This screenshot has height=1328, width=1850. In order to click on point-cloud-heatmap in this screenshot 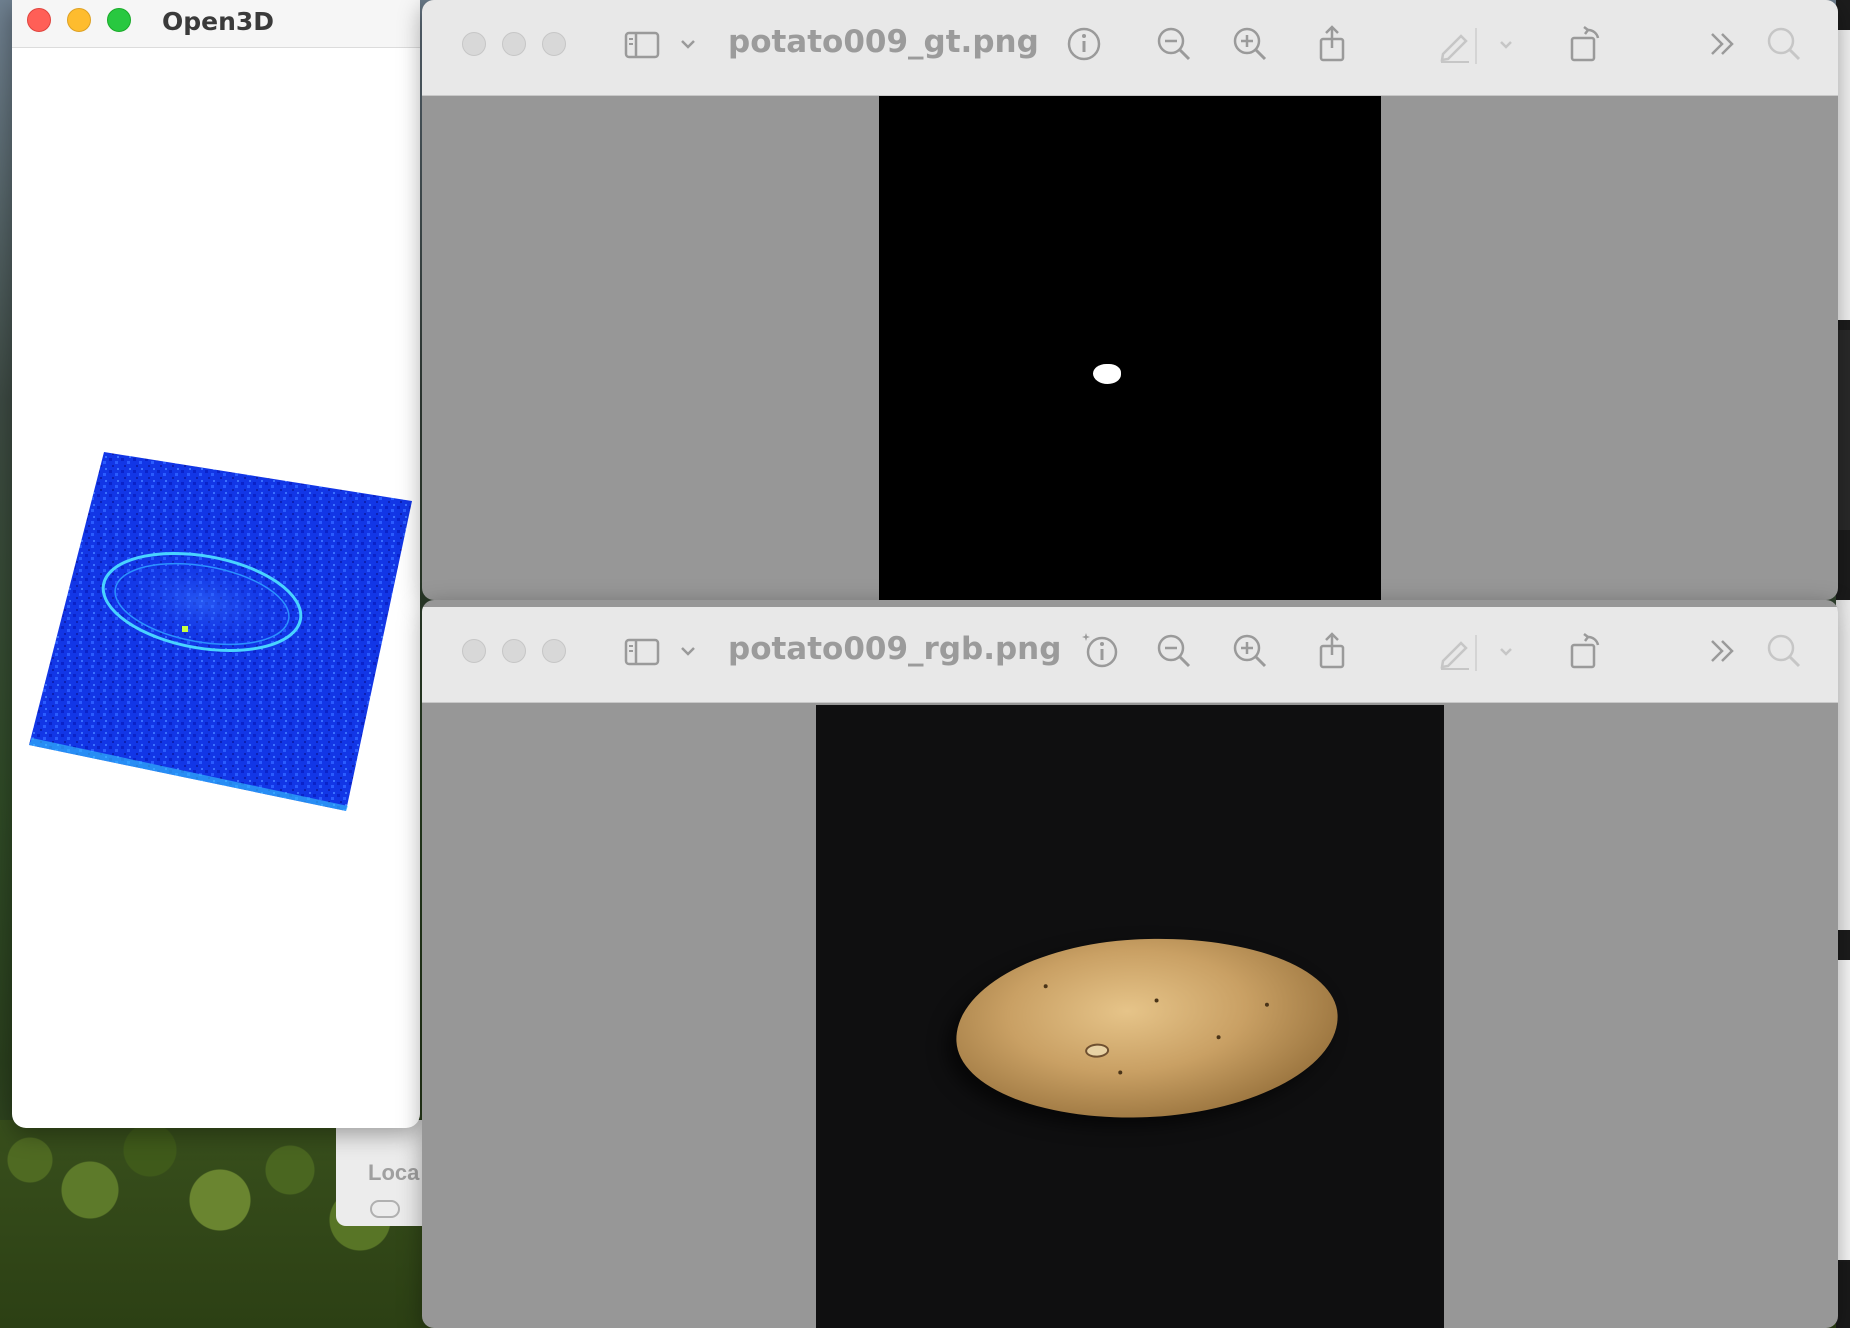, I will do `click(220, 631)`.